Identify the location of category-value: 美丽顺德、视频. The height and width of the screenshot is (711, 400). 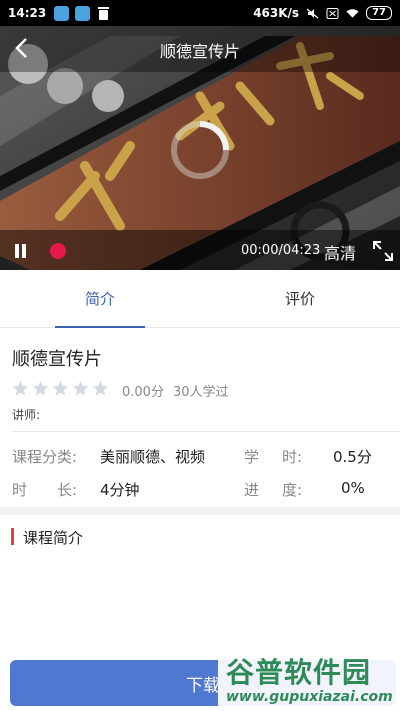
(153, 457).